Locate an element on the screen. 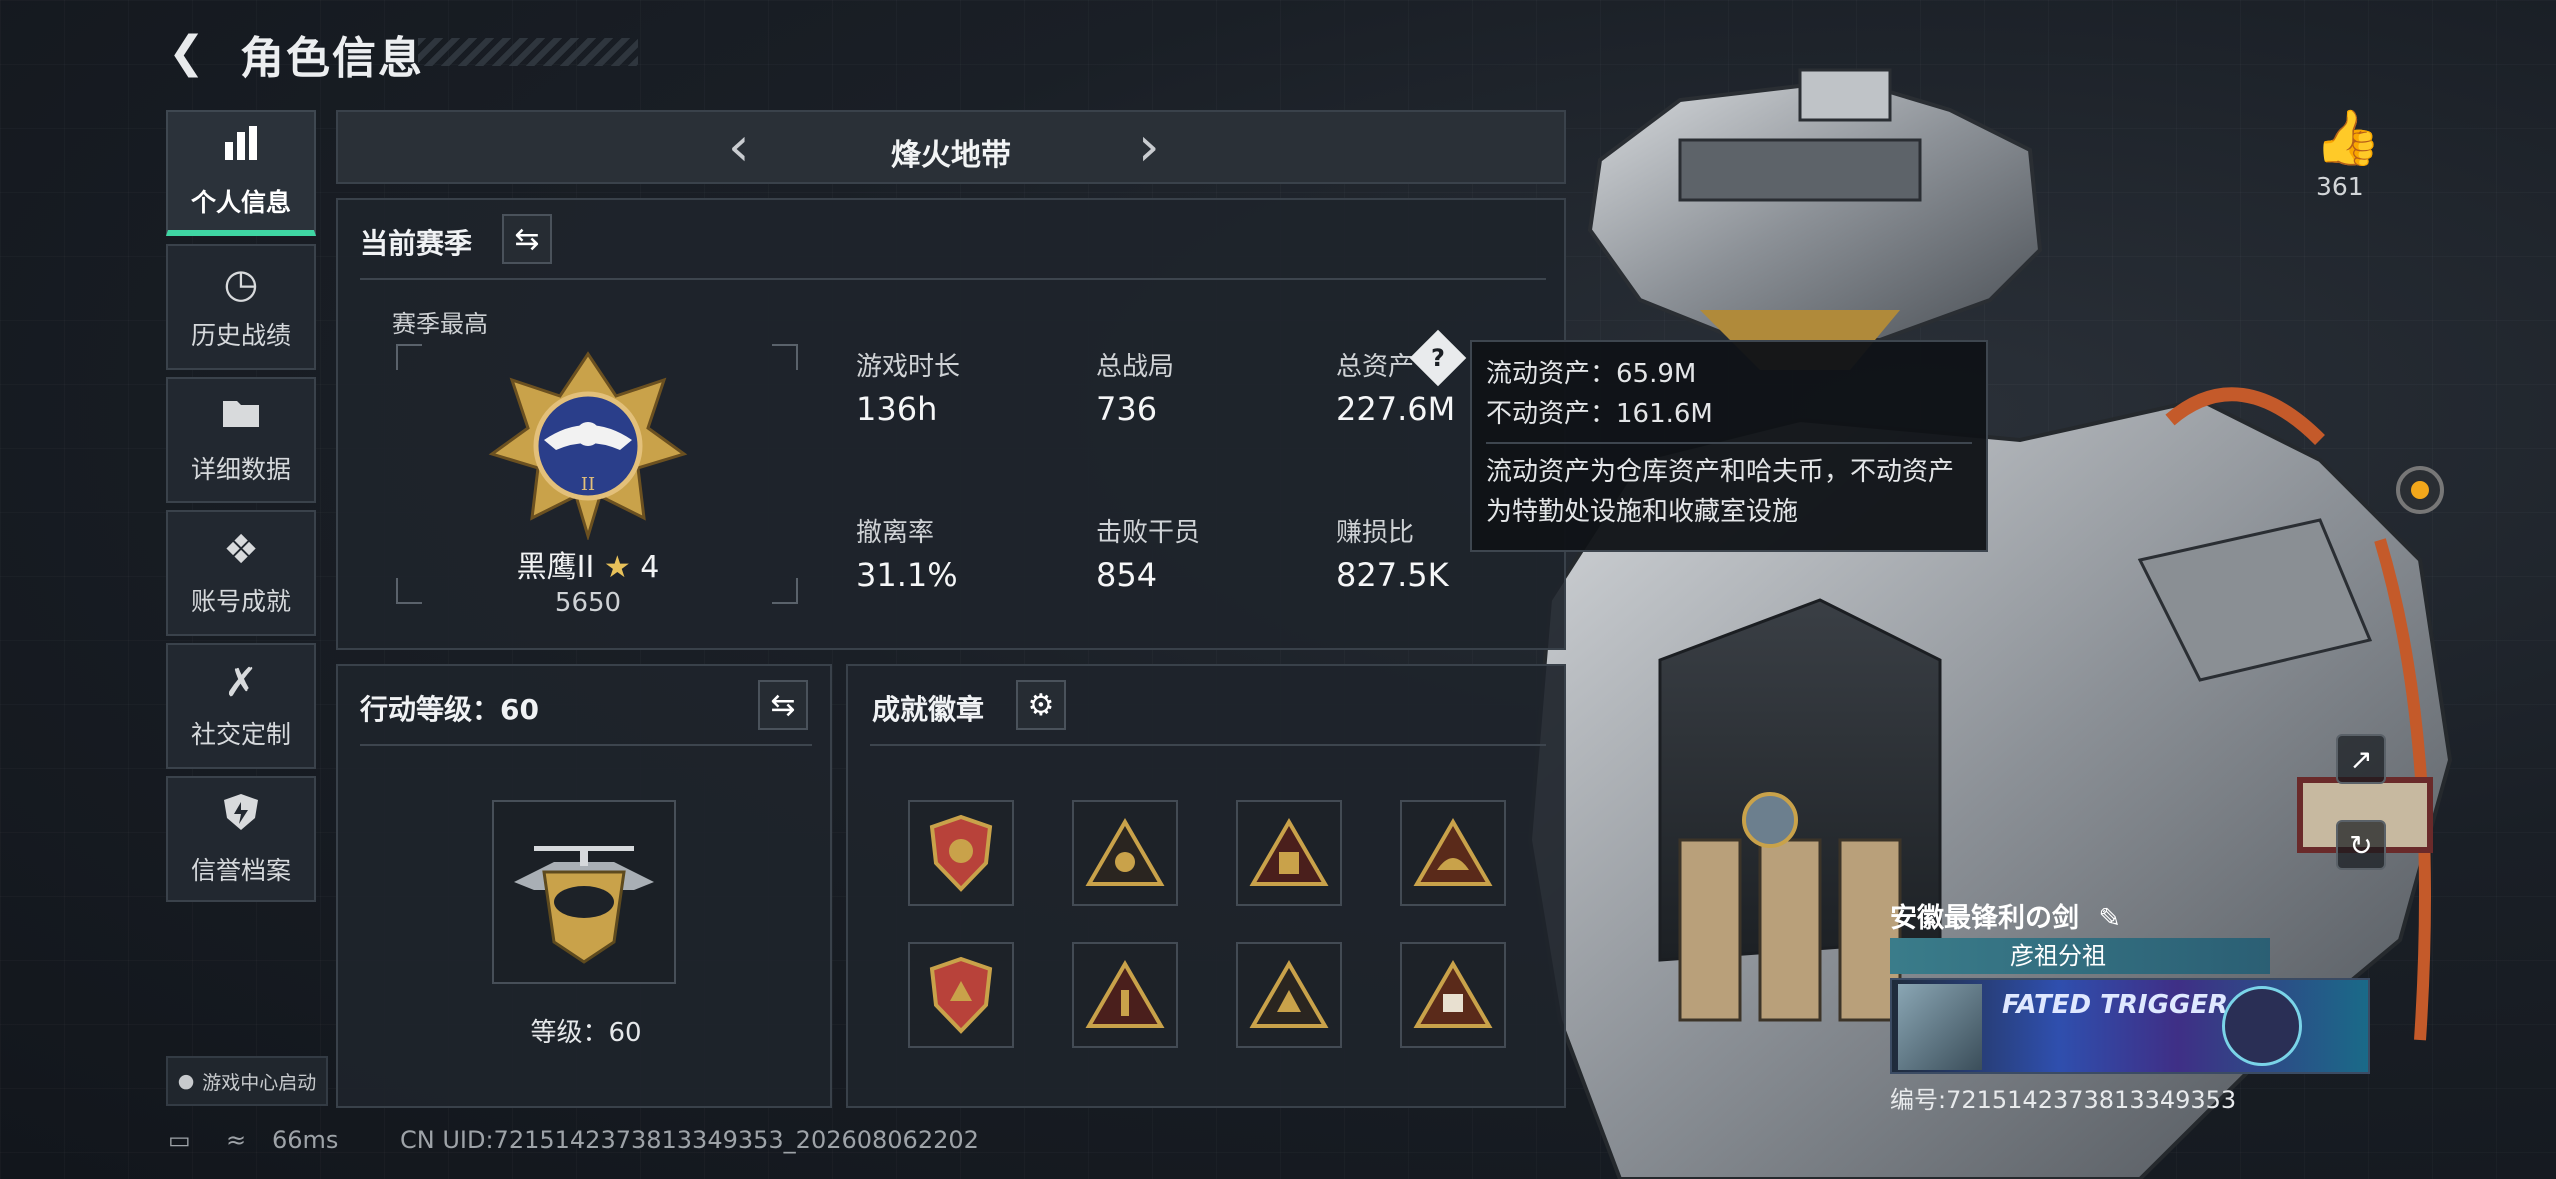 The width and height of the screenshot is (2556, 1179). game-center-launch-button: ● 游戏中心启动 is located at coordinates (247, 1081).